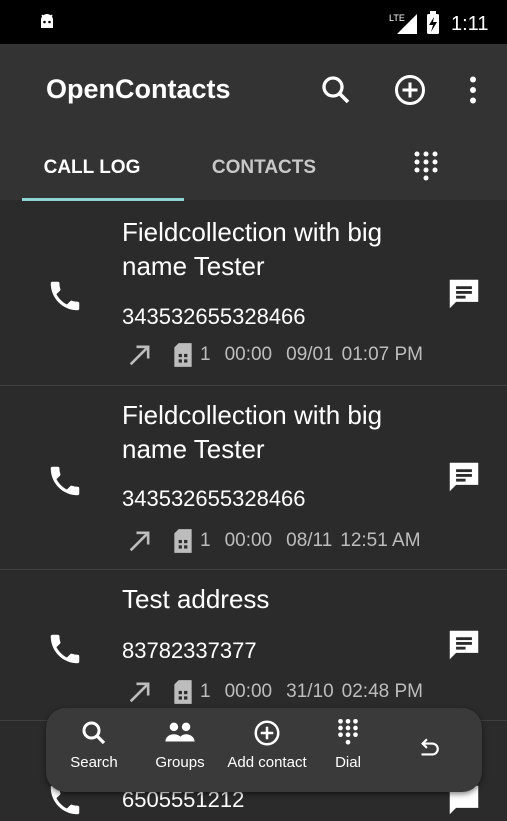 The image size is (507, 821). Describe the element at coordinates (309, 540) in the screenshot. I see `call-date: 08/11` at that location.